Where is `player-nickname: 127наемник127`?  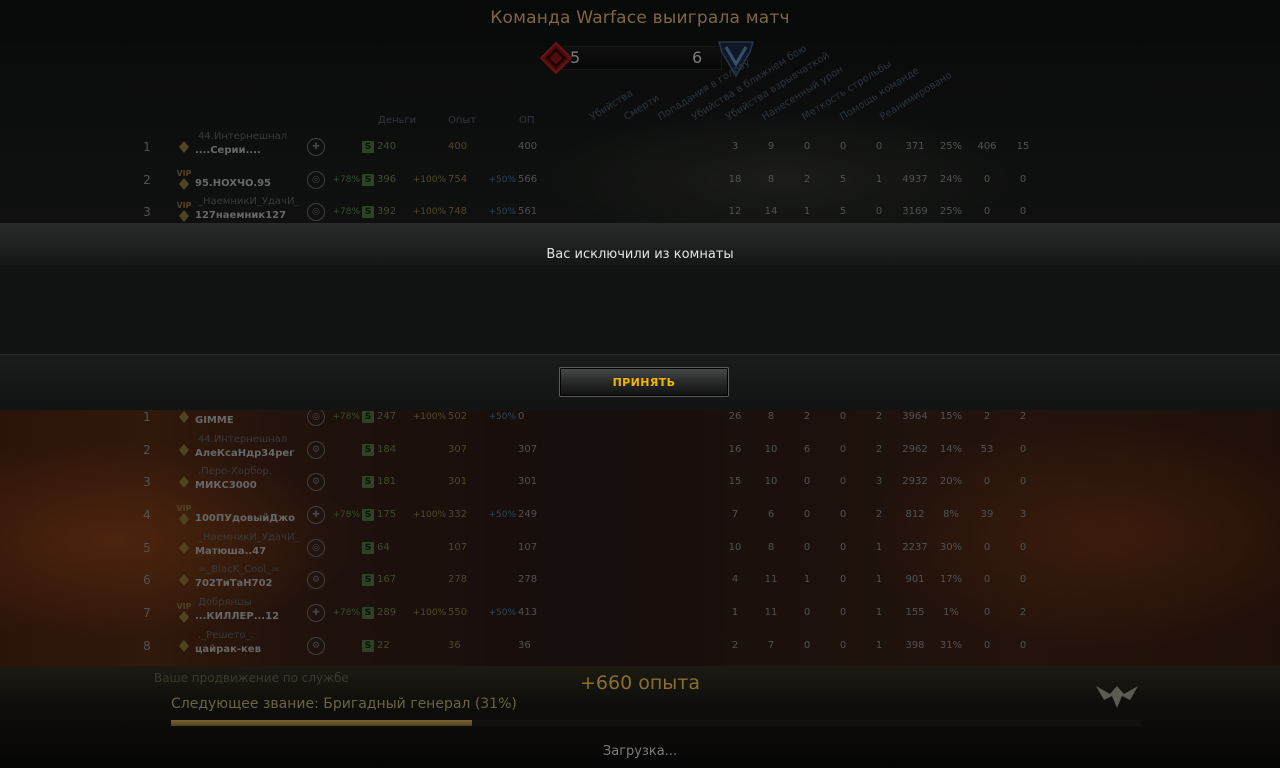
player-nickname: 127наемник127 is located at coordinates (240, 215).